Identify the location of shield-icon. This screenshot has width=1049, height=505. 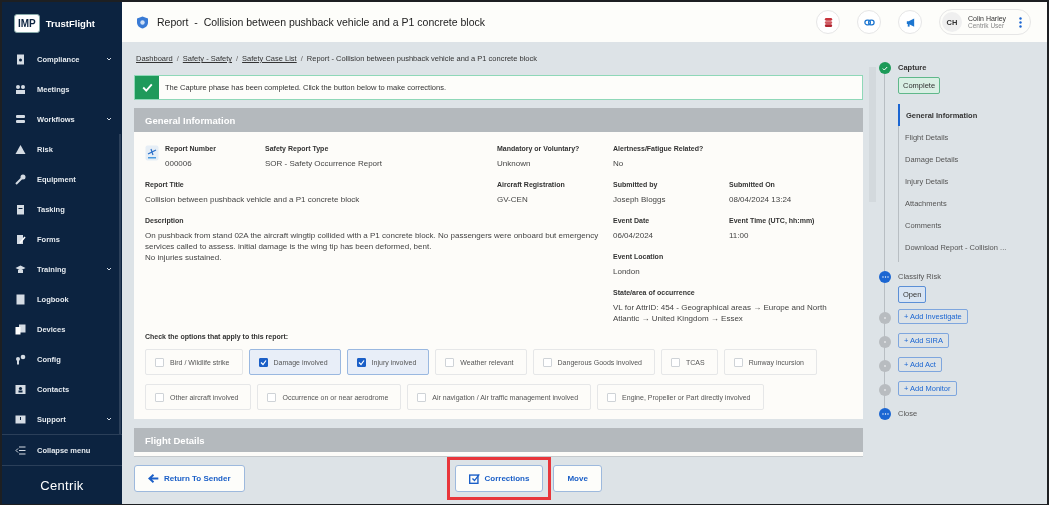
(142, 22).